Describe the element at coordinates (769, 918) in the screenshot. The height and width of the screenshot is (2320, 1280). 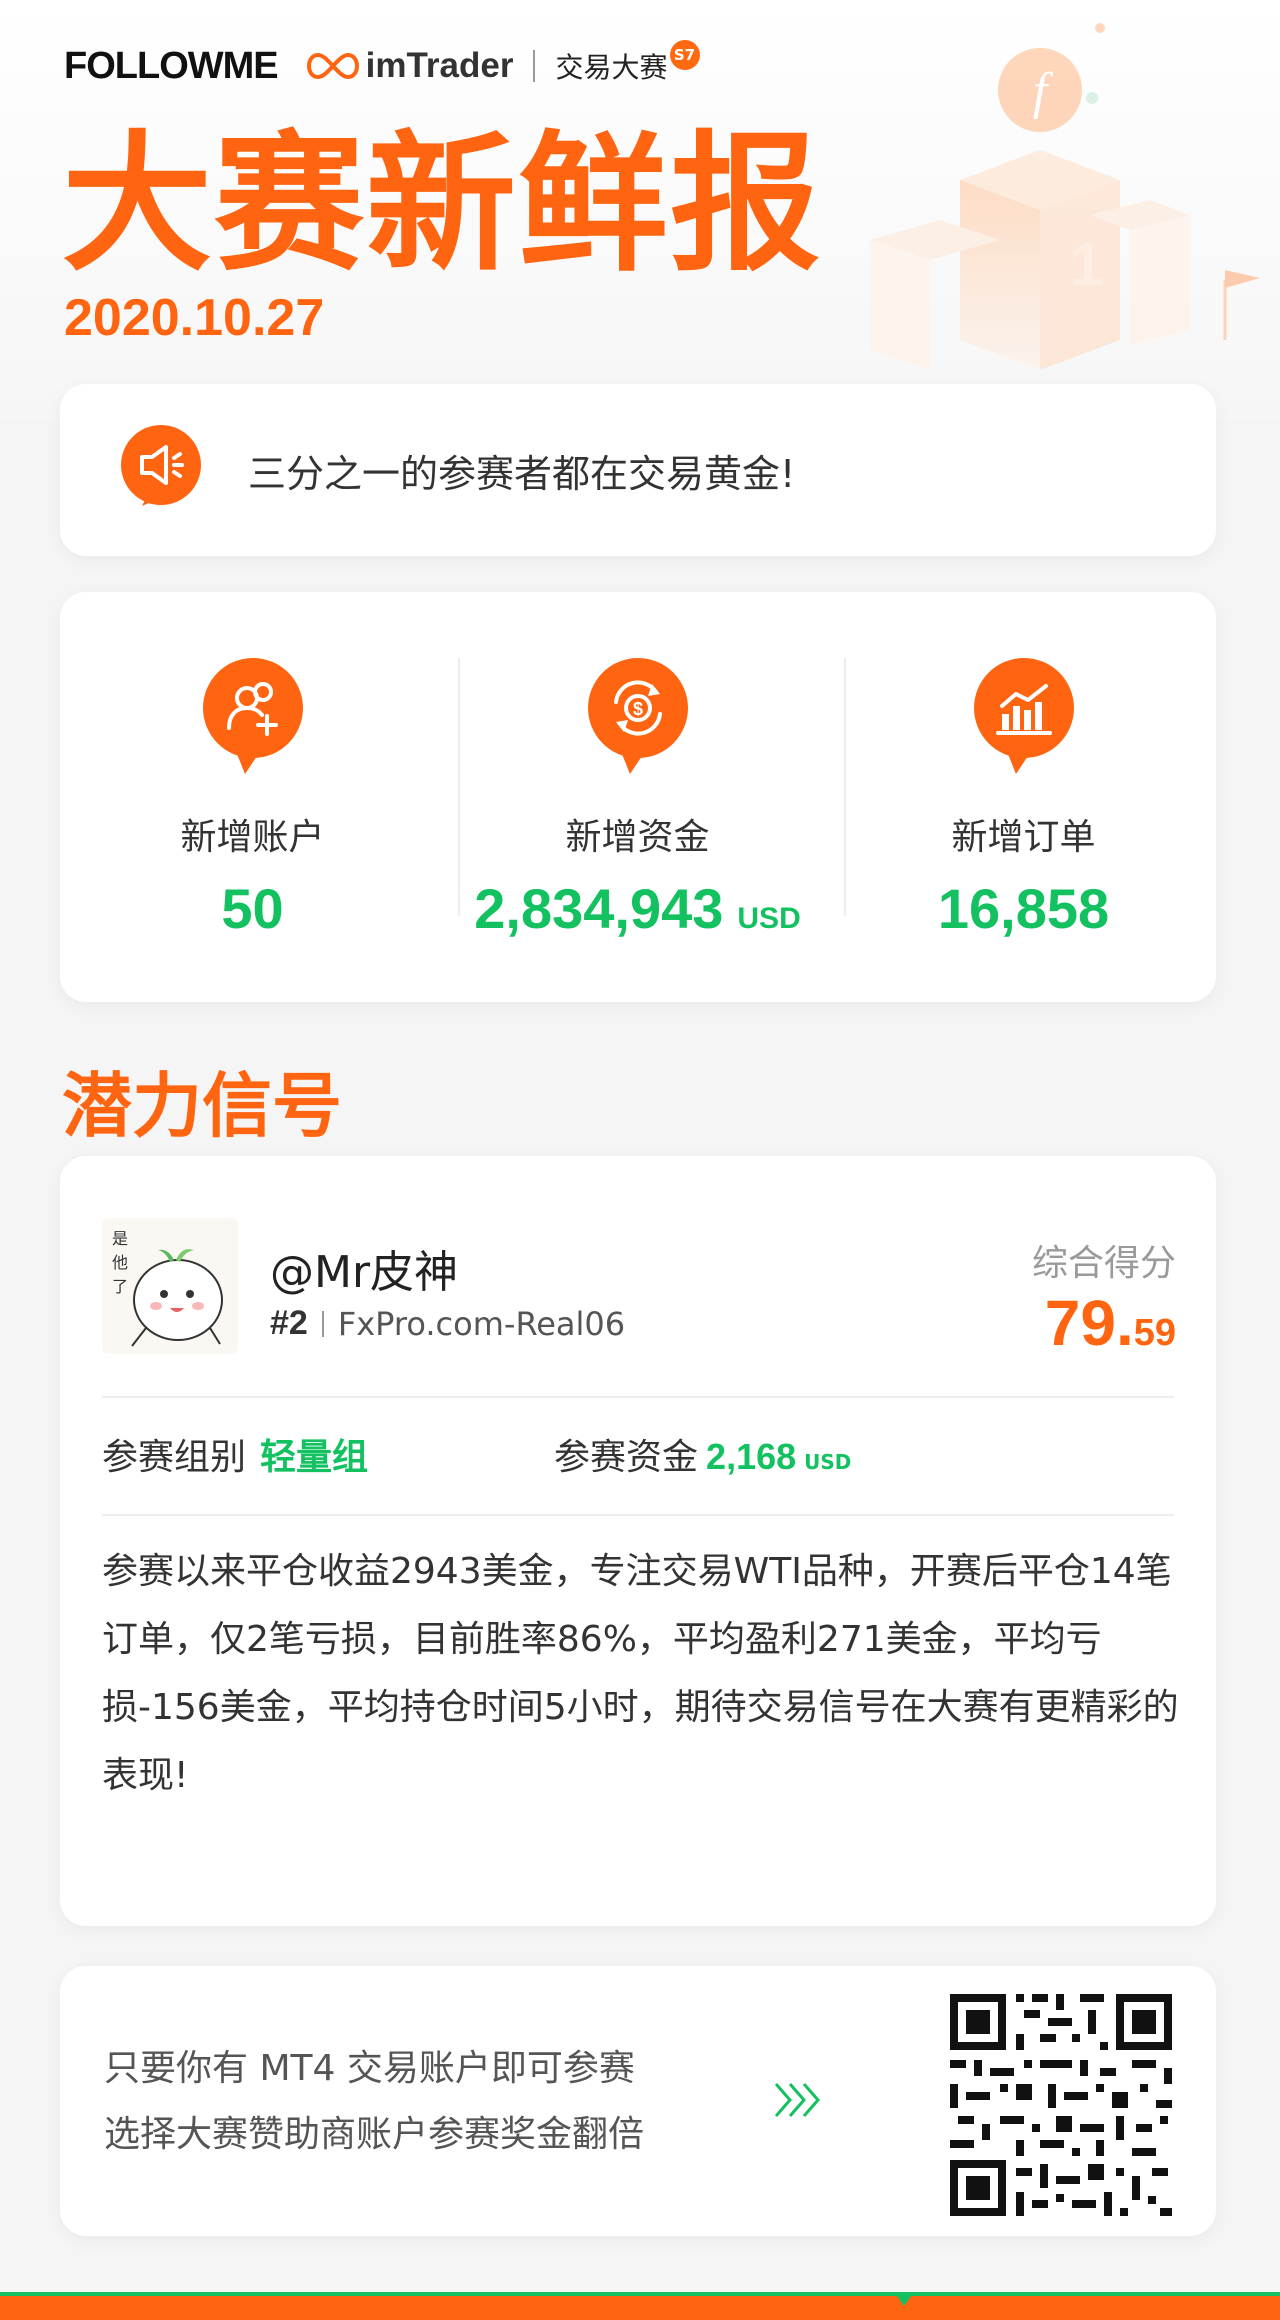
I see `stat-unit: USD` at that location.